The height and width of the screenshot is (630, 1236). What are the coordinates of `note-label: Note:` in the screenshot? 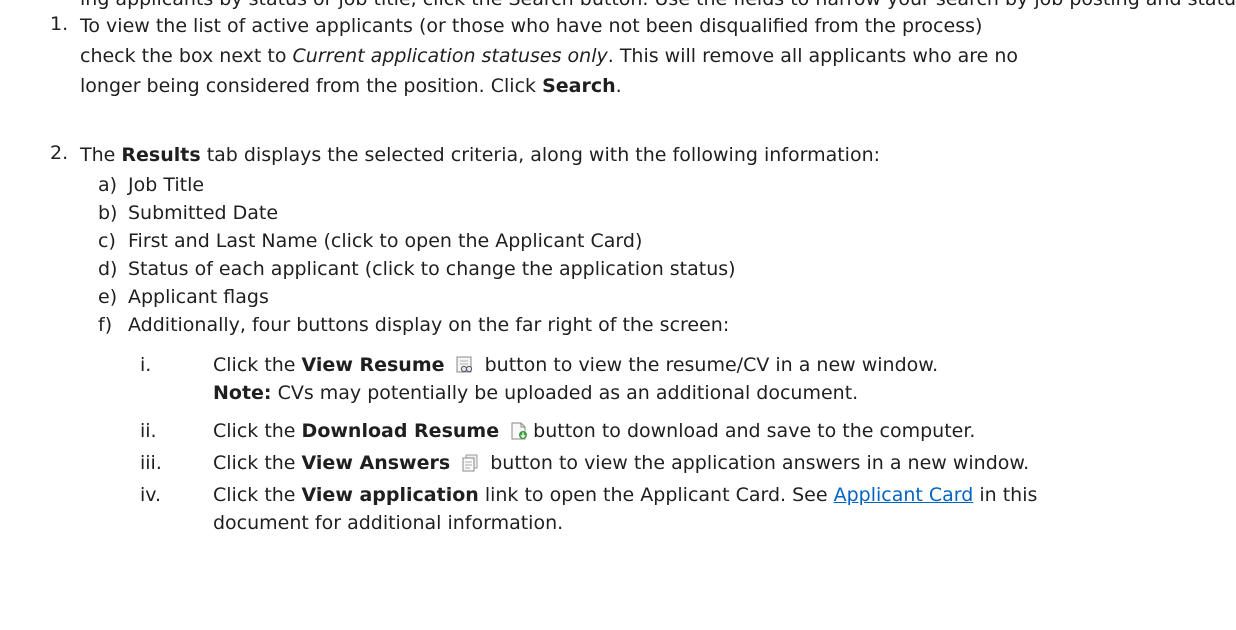 It's located at (242, 393).